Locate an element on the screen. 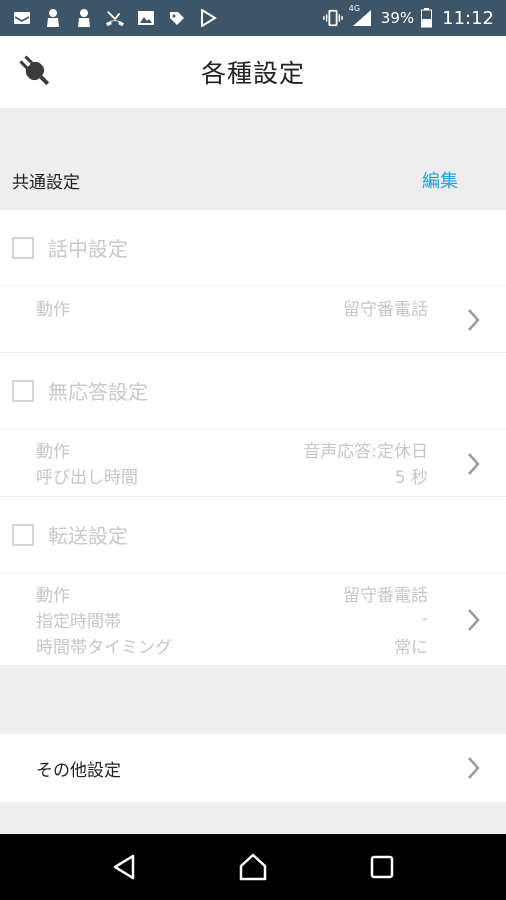 This screenshot has width=506, height=900. no-answer-detail-row: 動作 音声応答:定休日 呼び出し時間 5 秒 is located at coordinates (253, 463).